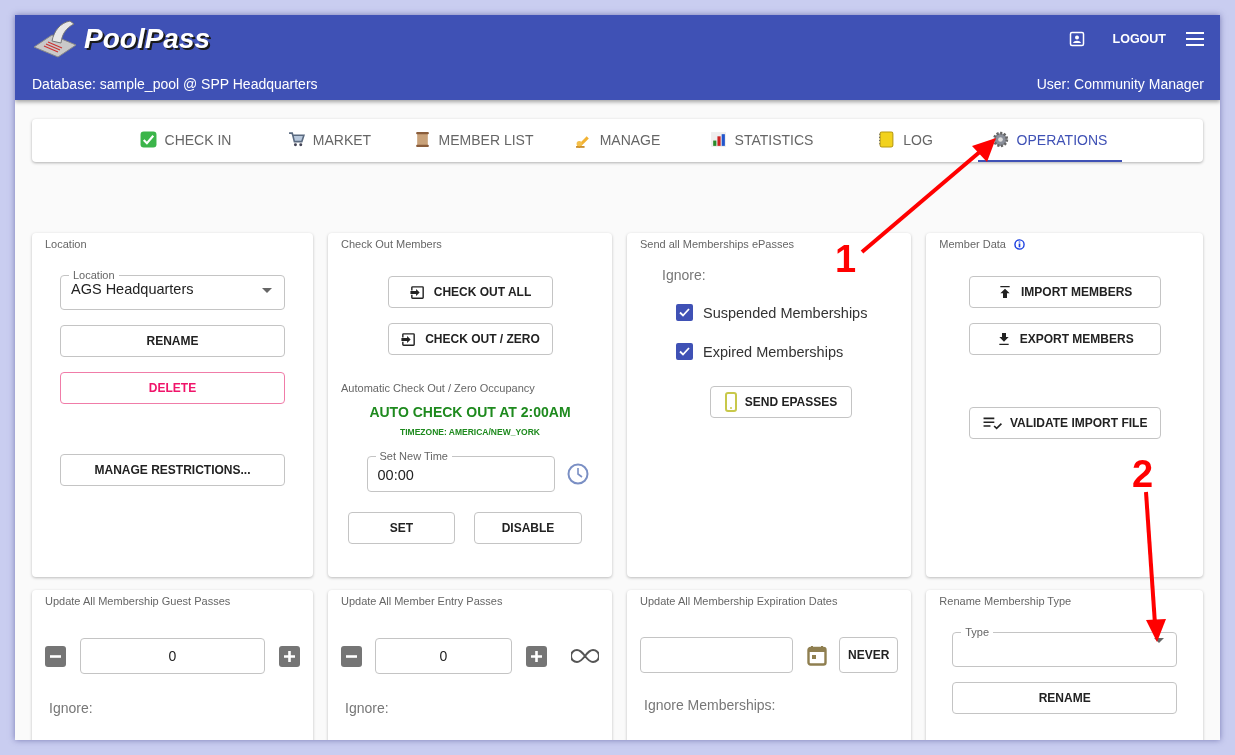 This screenshot has height=755, width=1235. I want to click on tab: MARKET, so click(329, 140).